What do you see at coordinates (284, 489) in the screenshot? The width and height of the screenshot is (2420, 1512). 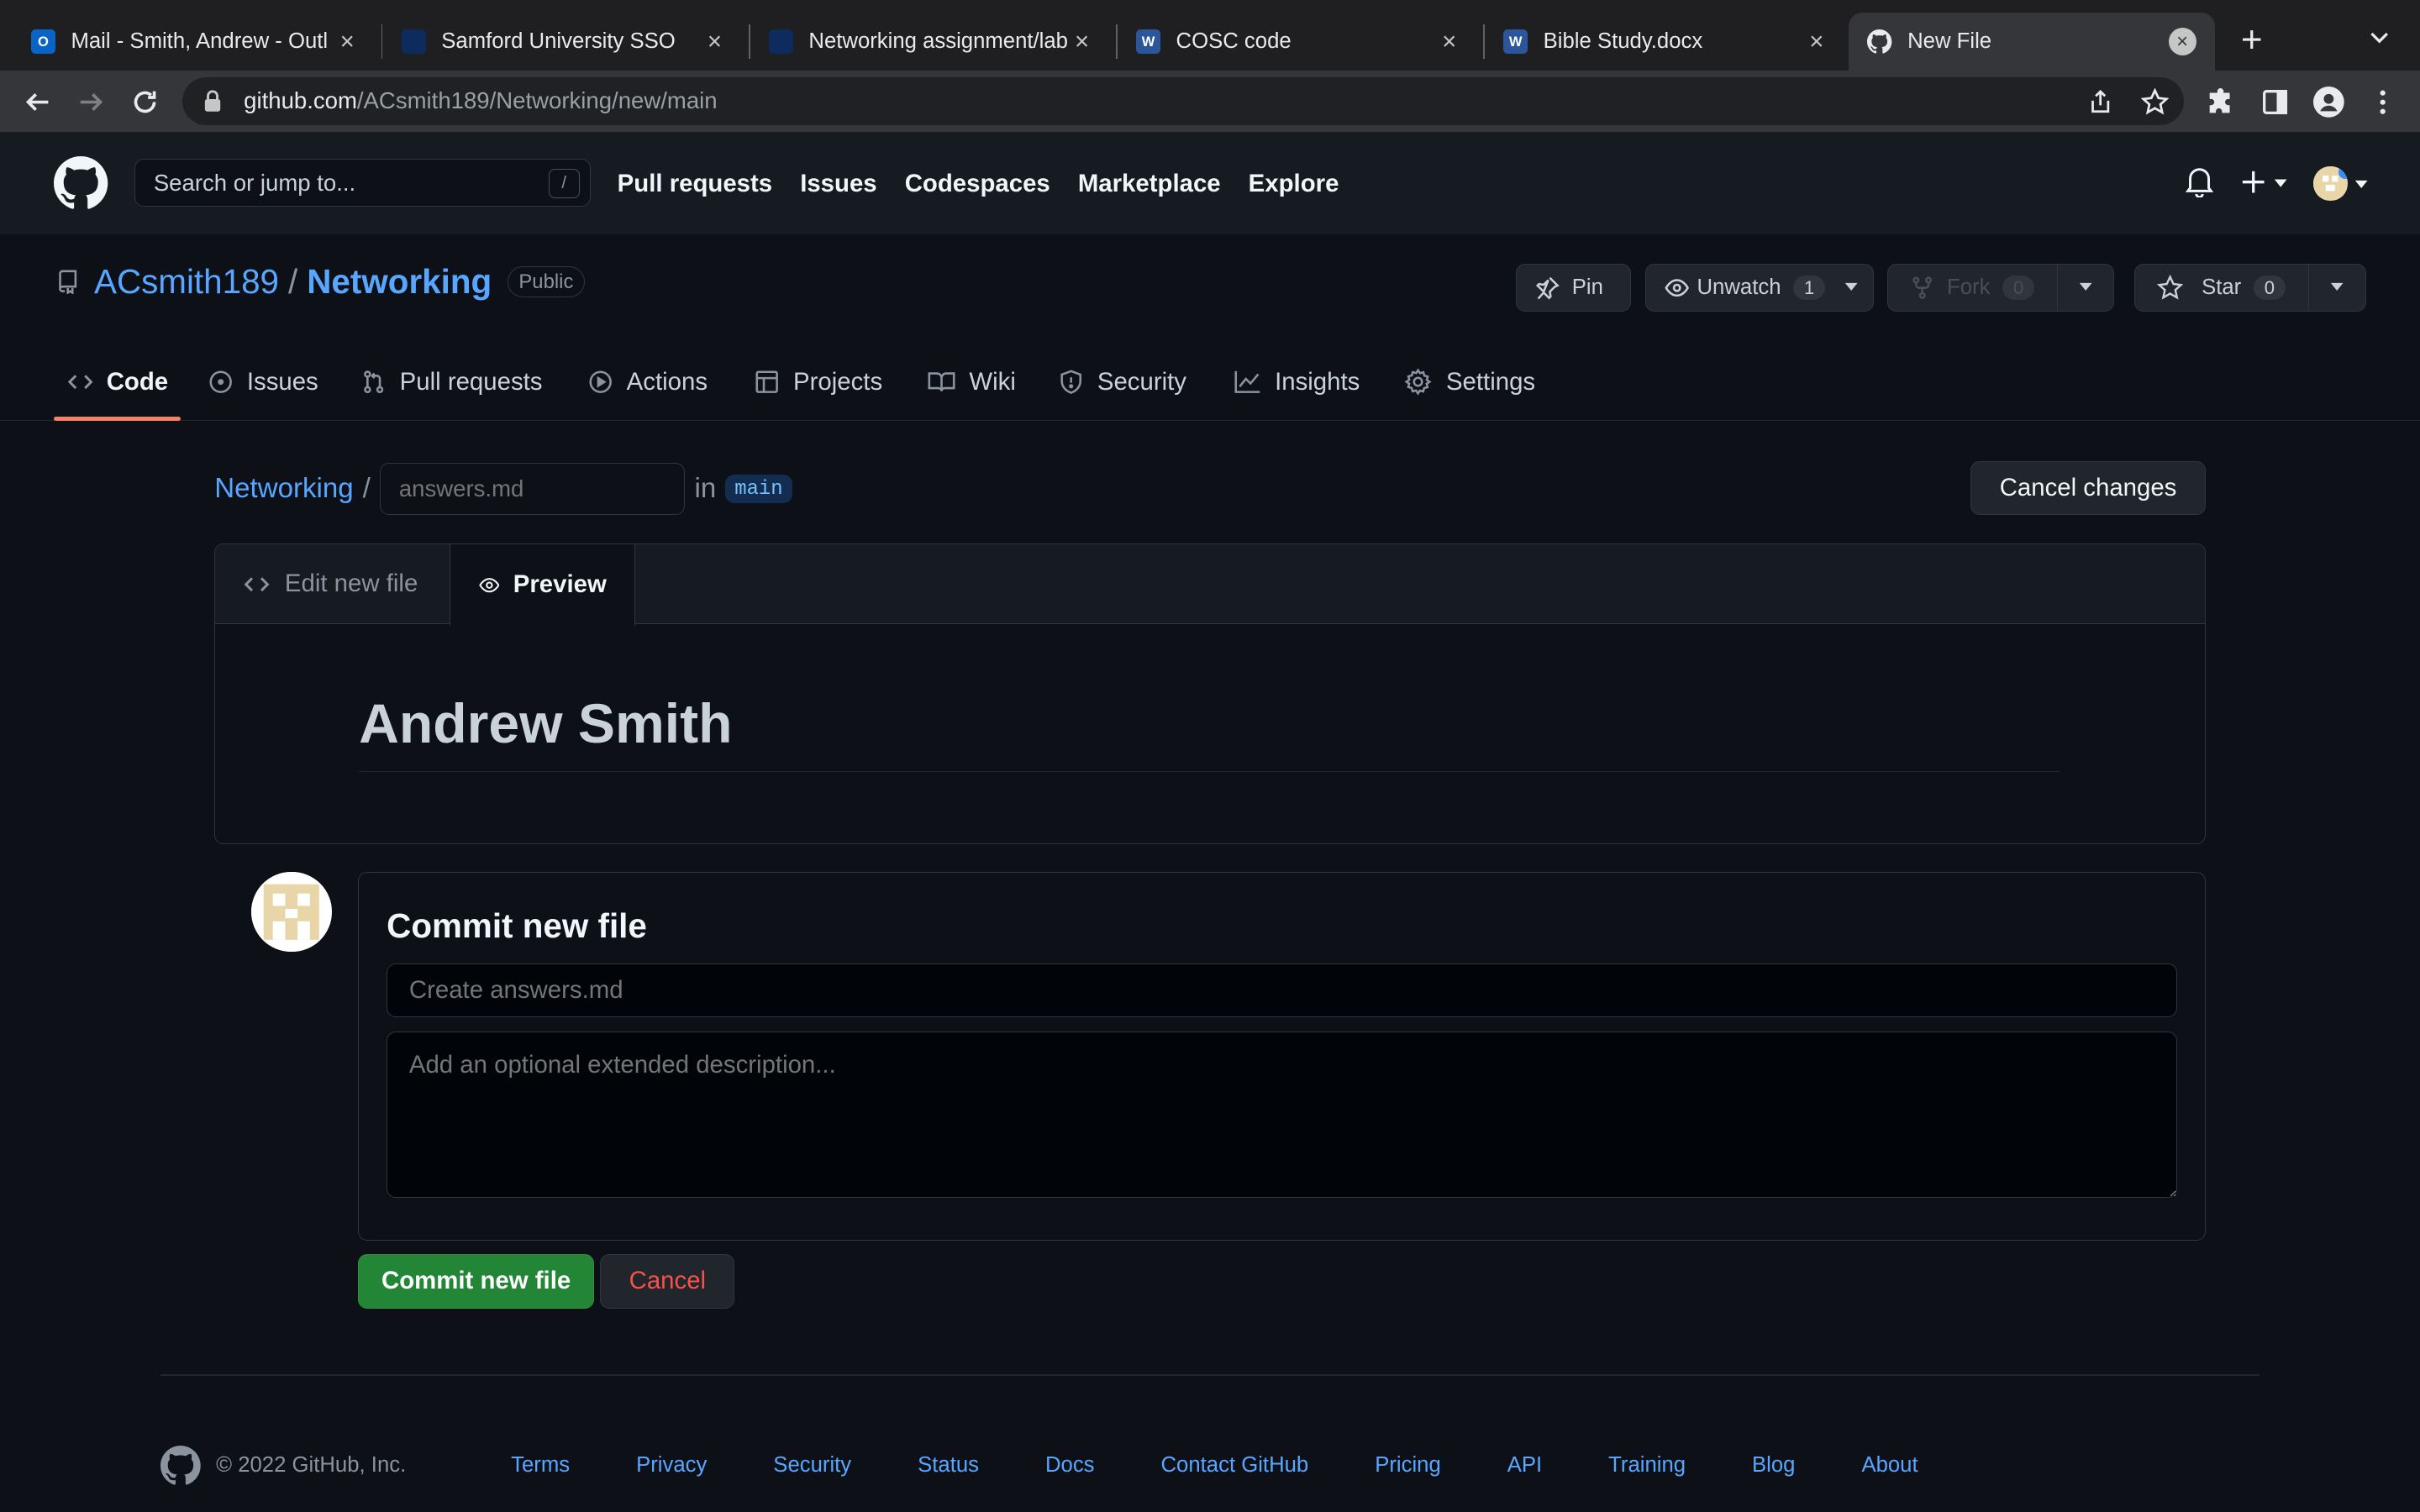 I see `breadcrumb-repo-link: Networking` at bounding box center [284, 489].